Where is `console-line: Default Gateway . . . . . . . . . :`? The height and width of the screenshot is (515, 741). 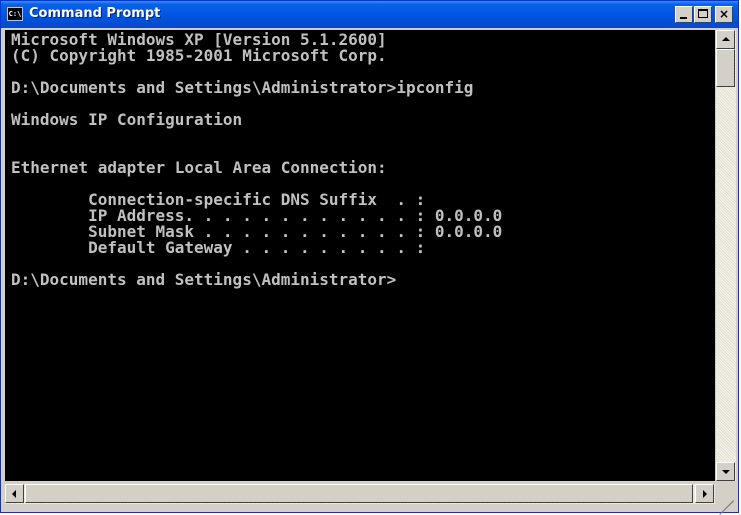 console-line: Default Gateway . . . . . . . . . : is located at coordinates (218, 247).